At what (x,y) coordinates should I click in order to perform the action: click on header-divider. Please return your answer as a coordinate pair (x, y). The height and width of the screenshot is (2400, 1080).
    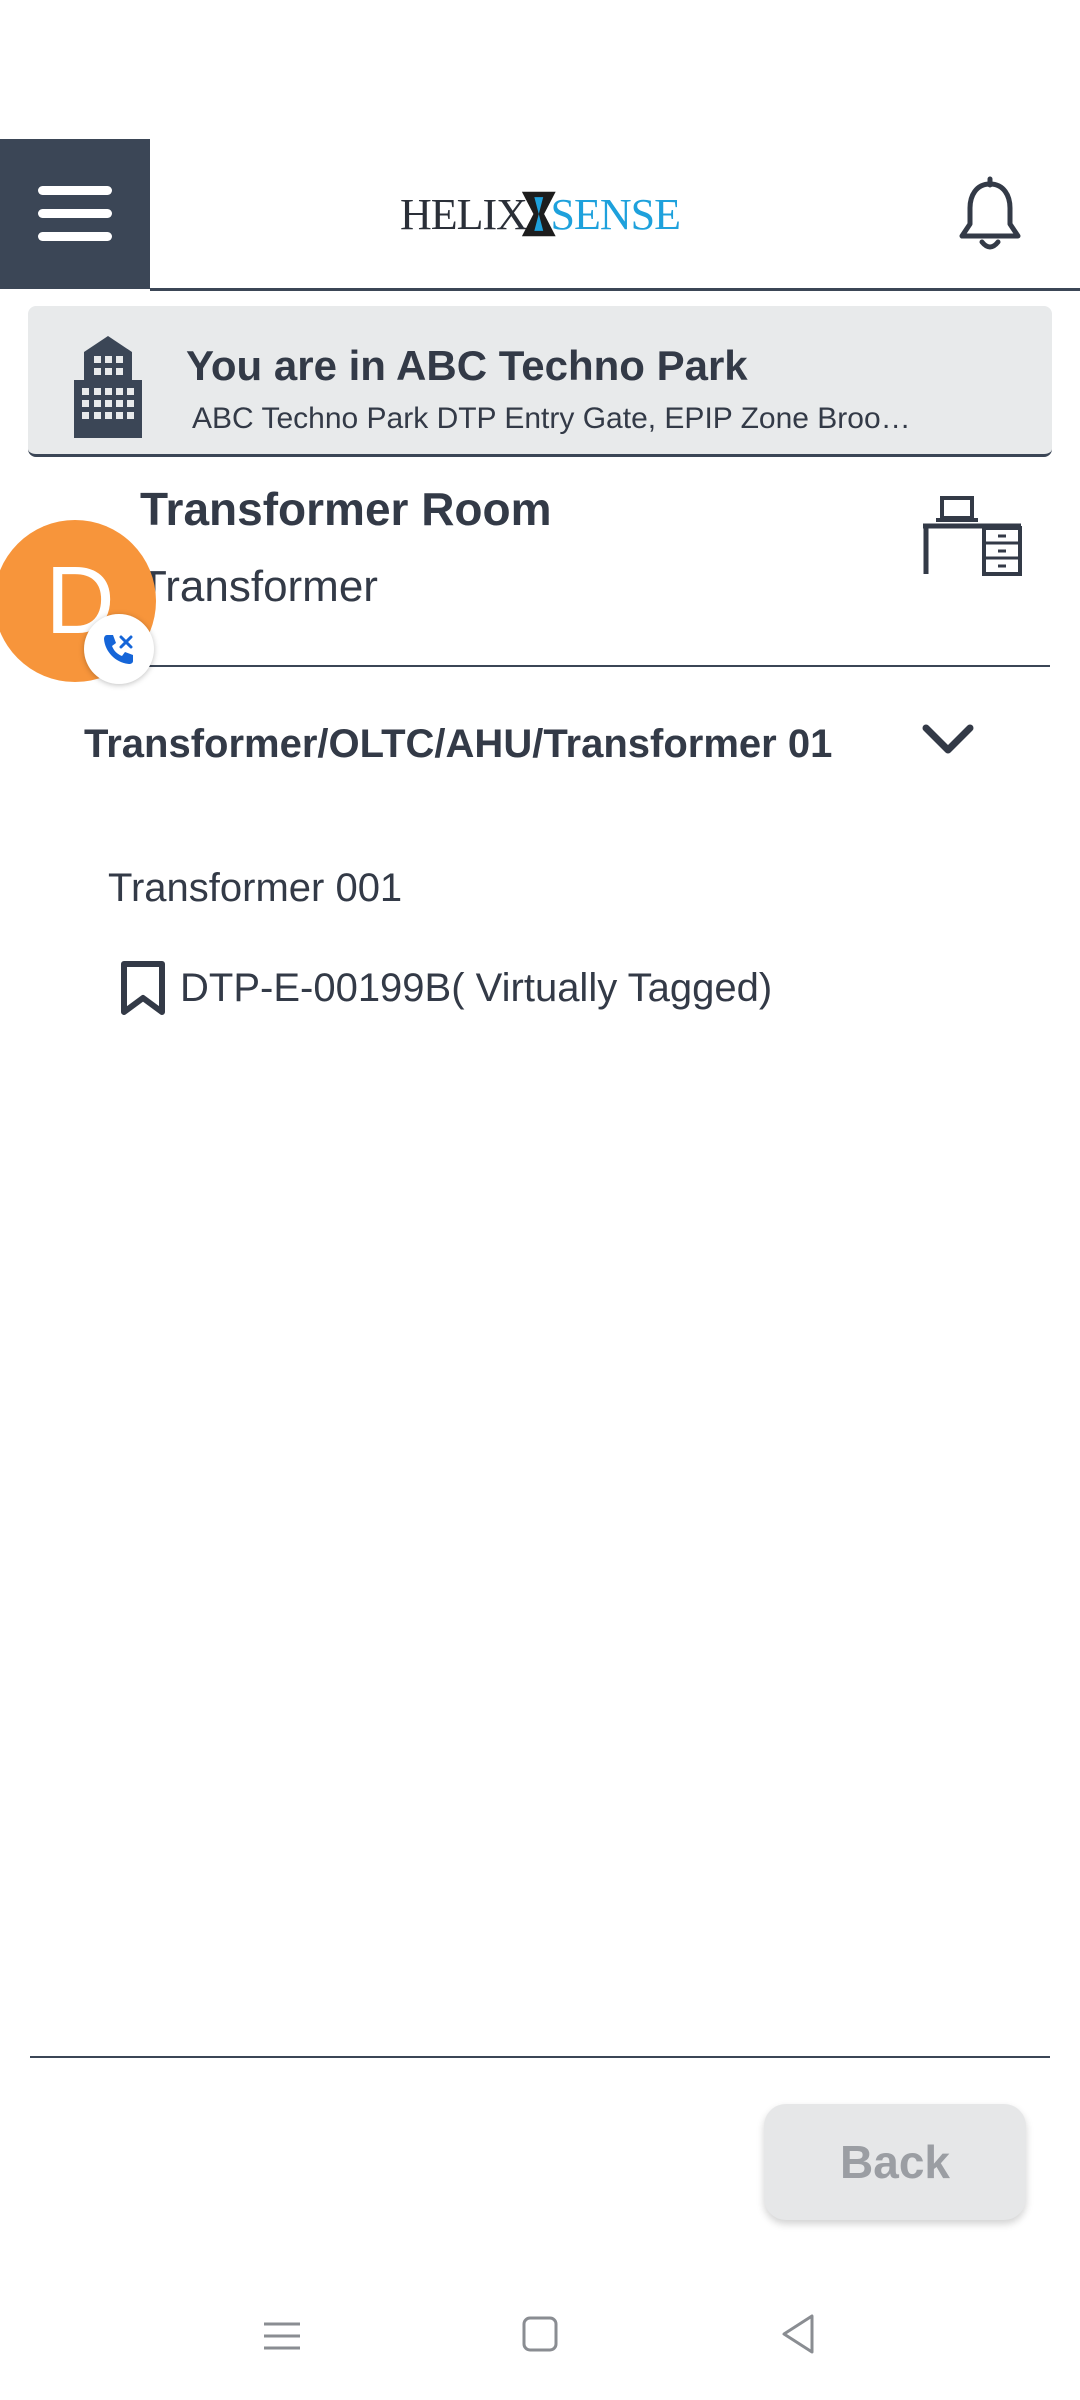
    Looking at the image, I should click on (615, 289).